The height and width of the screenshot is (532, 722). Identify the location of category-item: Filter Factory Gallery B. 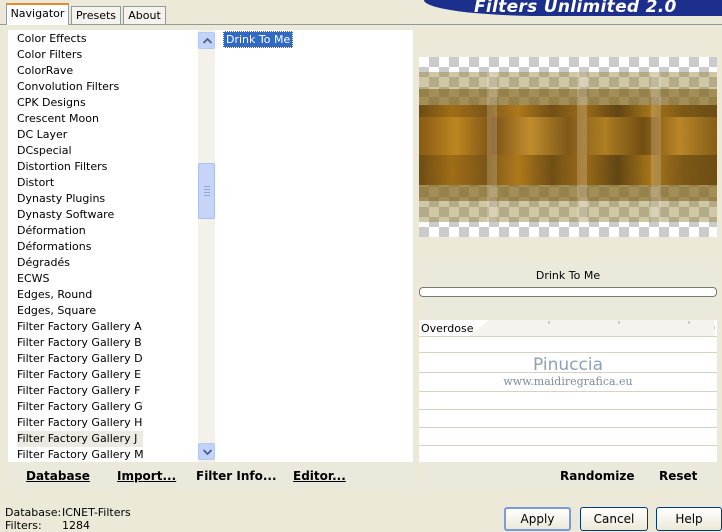
(79, 343).